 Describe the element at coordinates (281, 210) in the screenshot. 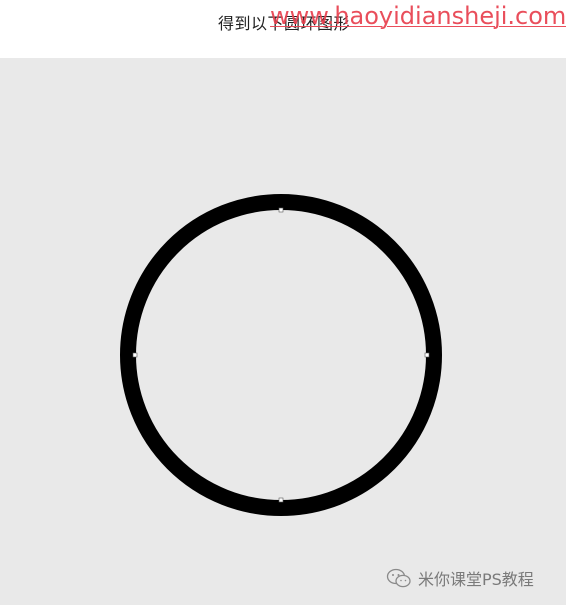

I see `anchor-point-top` at that location.